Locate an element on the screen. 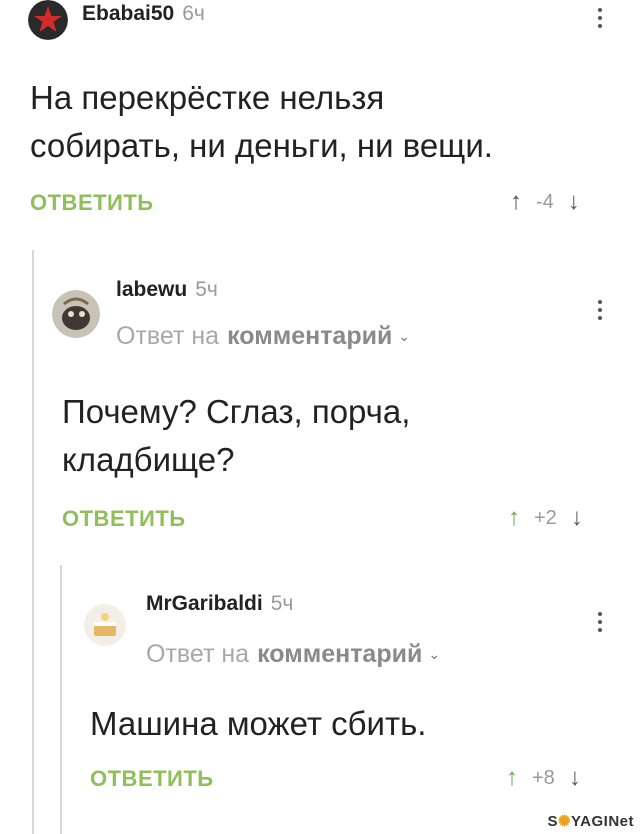  thread-line-level1 is located at coordinates (33, 542).